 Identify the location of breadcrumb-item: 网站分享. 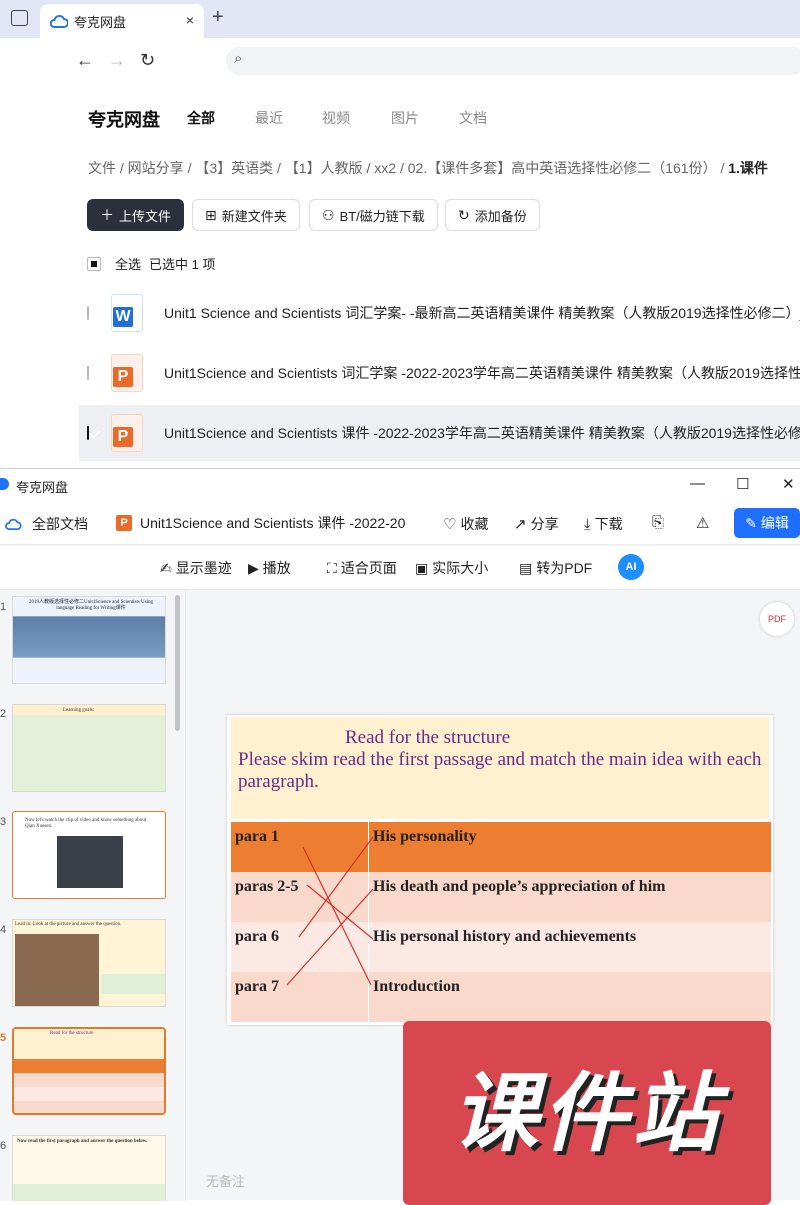
(156, 168).